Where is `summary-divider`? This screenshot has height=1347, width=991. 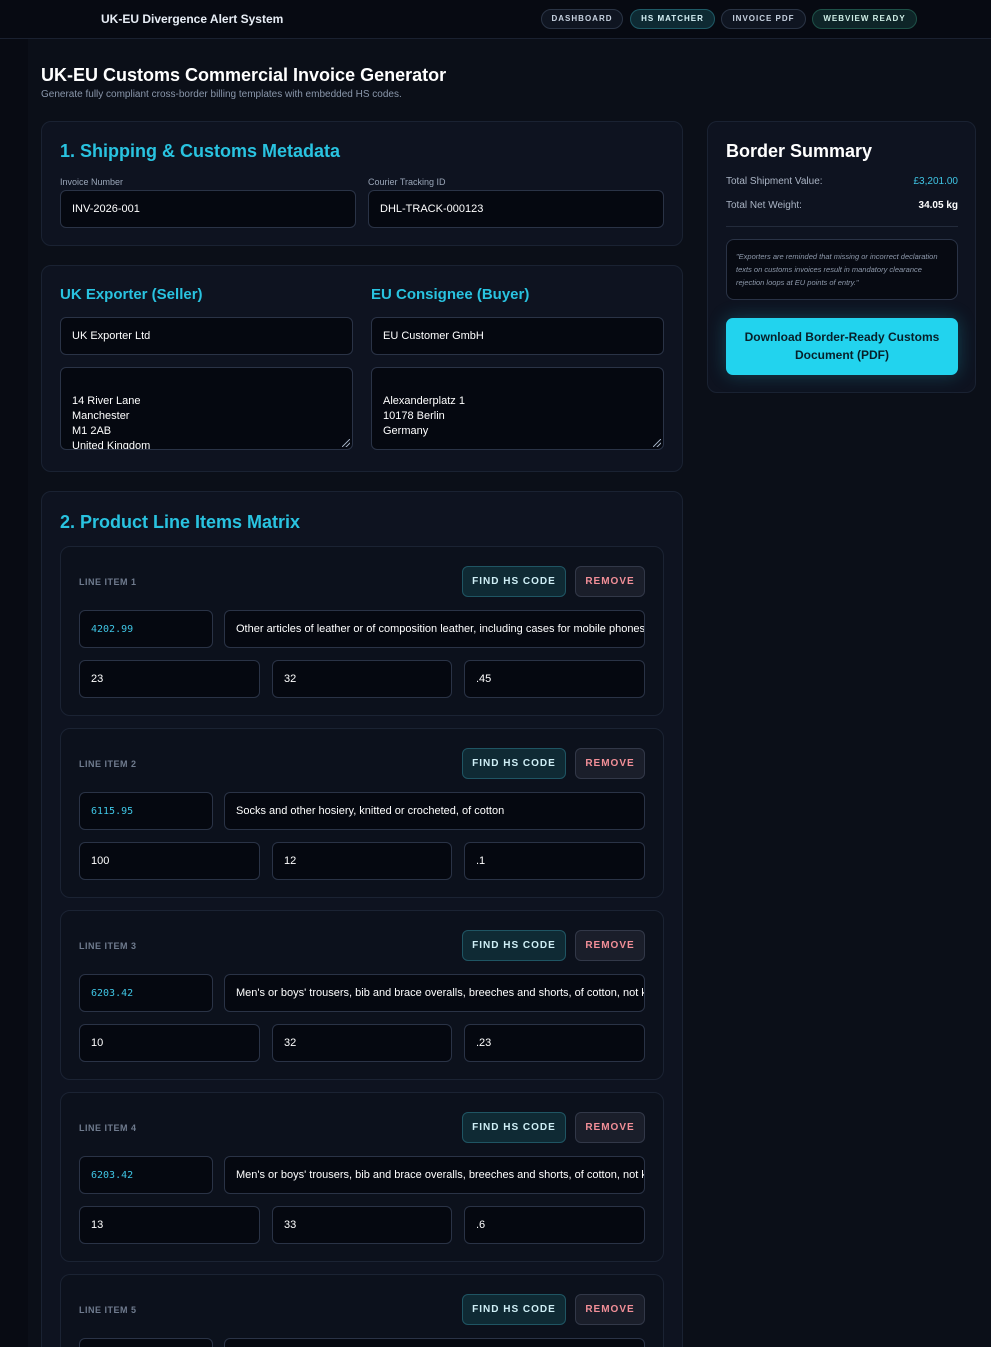
summary-divider is located at coordinates (842, 226).